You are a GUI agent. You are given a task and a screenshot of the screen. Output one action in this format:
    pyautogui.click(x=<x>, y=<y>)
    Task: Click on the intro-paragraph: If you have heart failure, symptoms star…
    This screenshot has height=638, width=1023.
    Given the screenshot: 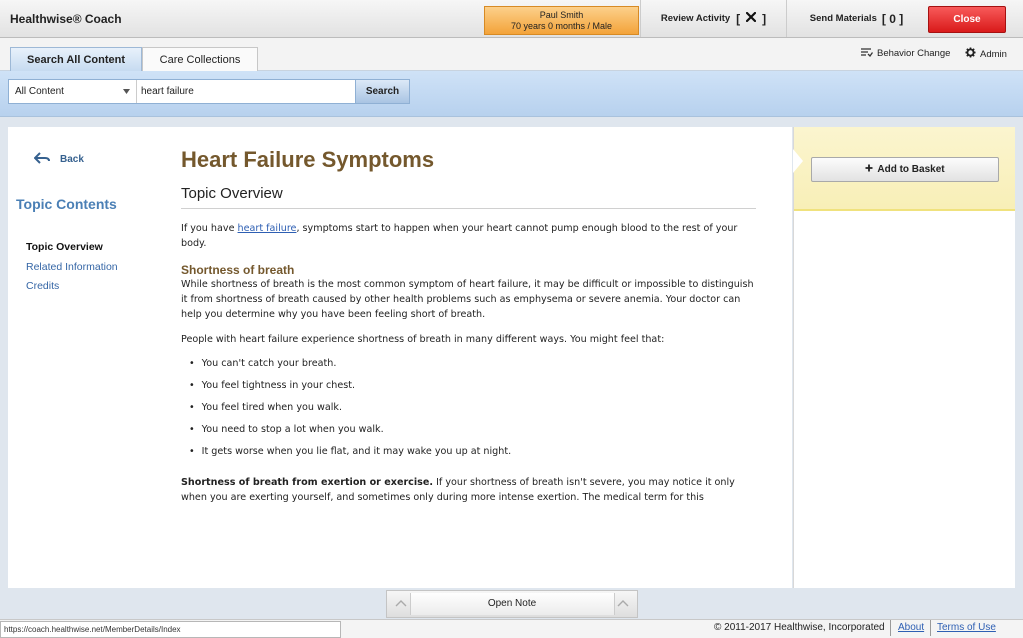 What is the action you would take?
    pyautogui.click(x=468, y=236)
    